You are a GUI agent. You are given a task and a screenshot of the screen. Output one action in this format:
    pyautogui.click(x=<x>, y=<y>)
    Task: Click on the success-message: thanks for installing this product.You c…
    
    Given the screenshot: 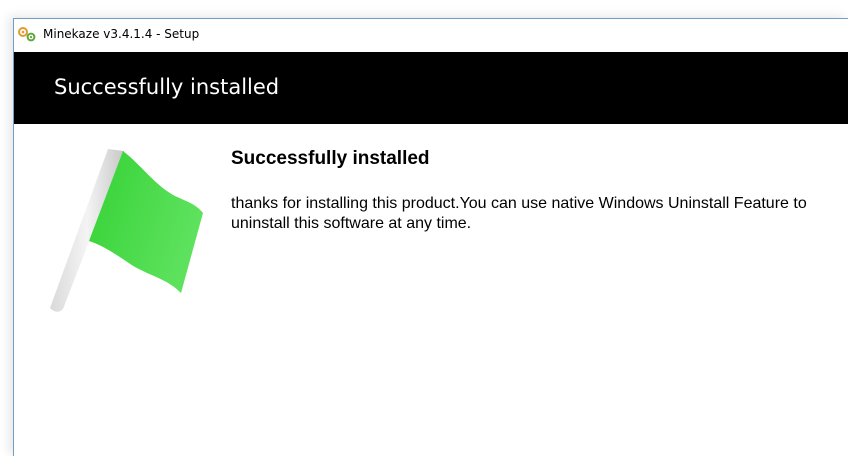 What is the action you would take?
    pyautogui.click(x=519, y=213)
    